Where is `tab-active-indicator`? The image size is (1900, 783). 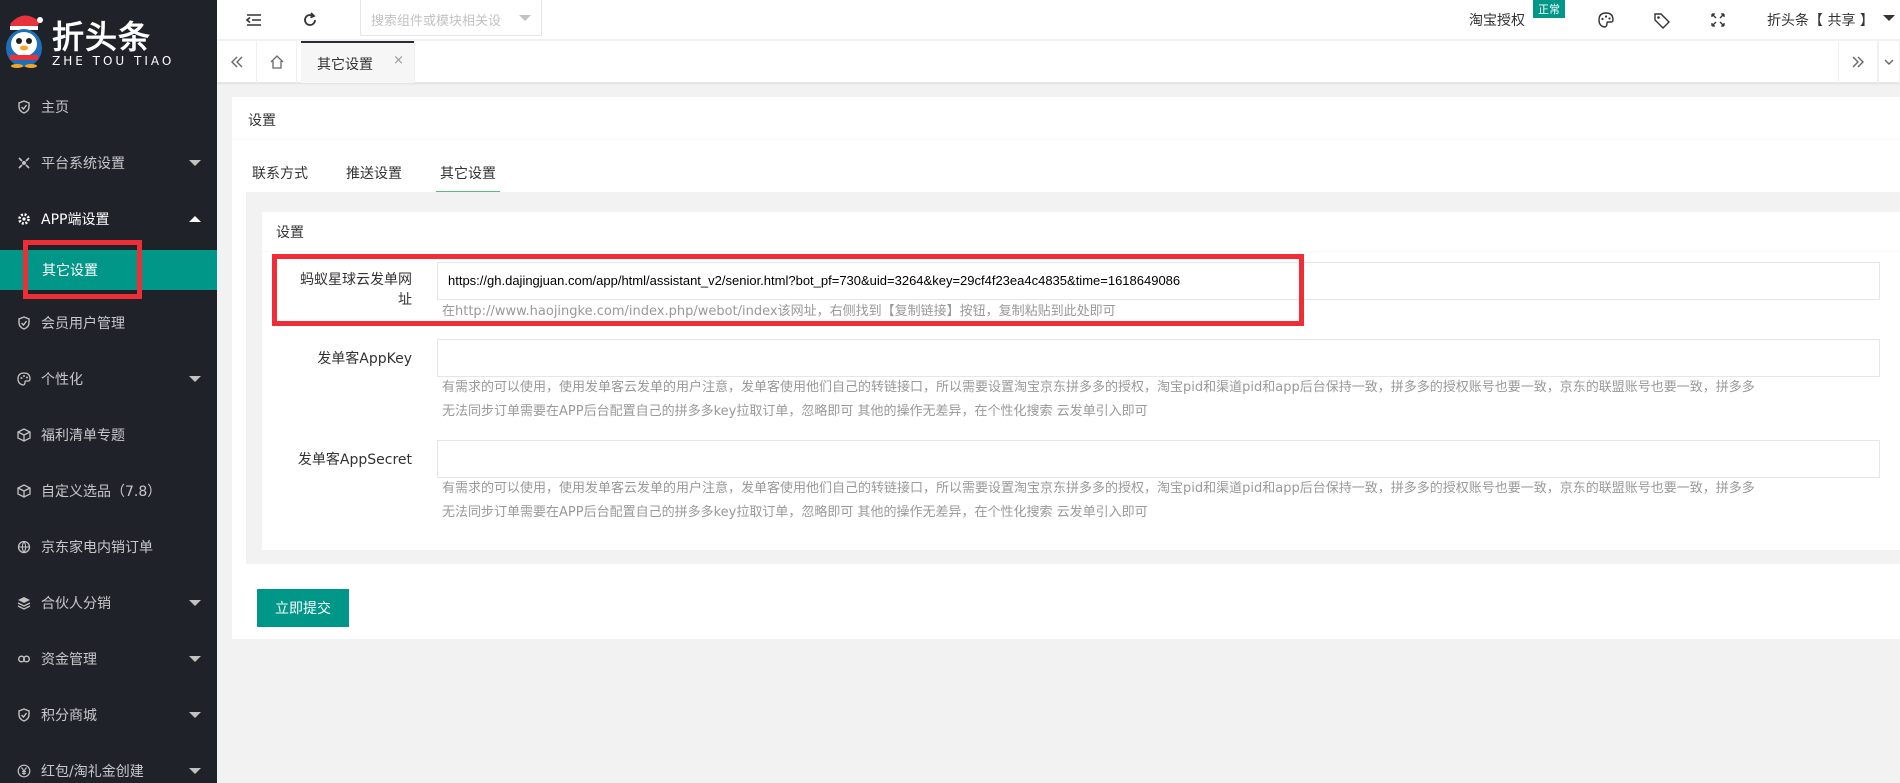 tab-active-indicator is located at coordinates (357, 42).